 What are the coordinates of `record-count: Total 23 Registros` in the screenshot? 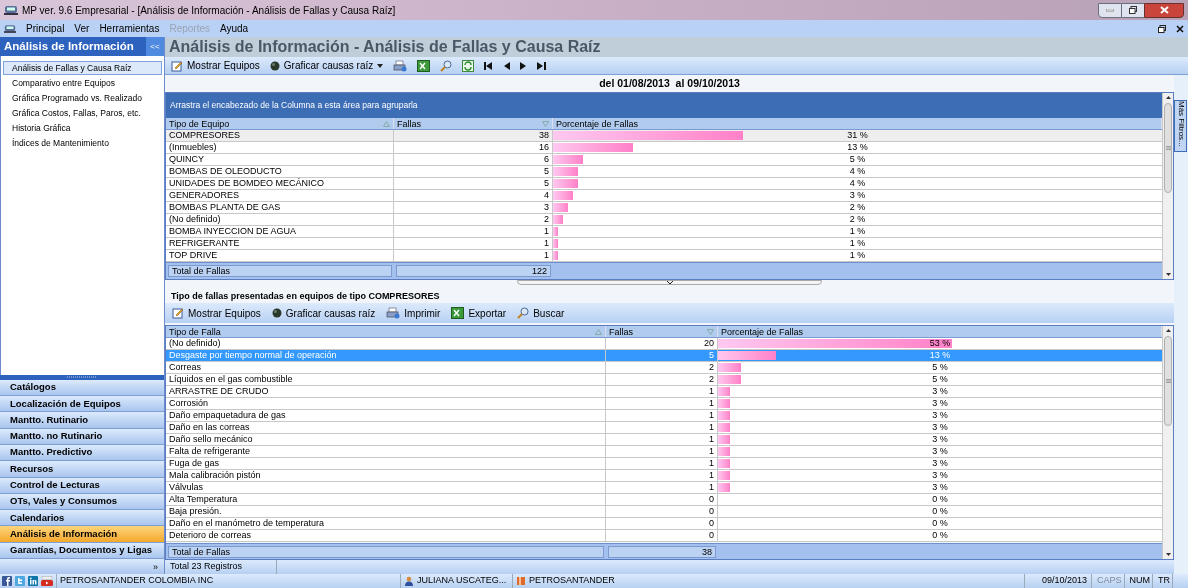 It's located at (222, 567).